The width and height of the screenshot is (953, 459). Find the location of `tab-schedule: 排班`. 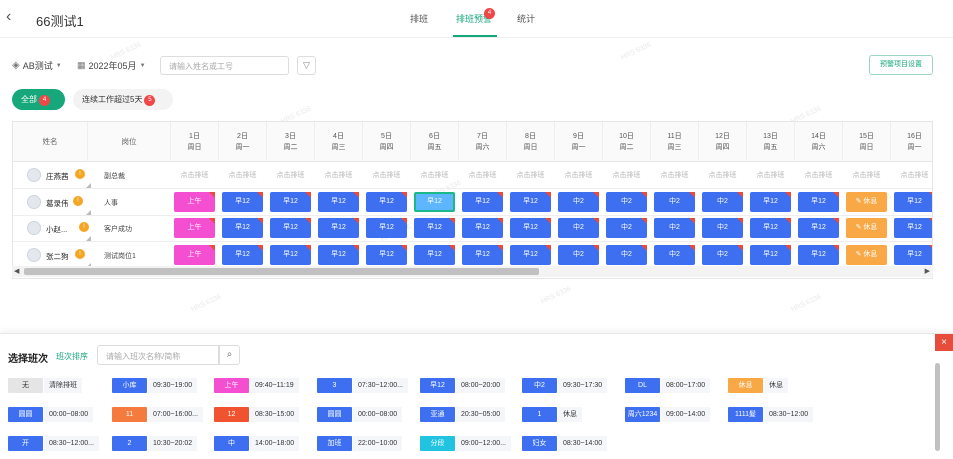

tab-schedule: 排班 is located at coordinates (419, 18).